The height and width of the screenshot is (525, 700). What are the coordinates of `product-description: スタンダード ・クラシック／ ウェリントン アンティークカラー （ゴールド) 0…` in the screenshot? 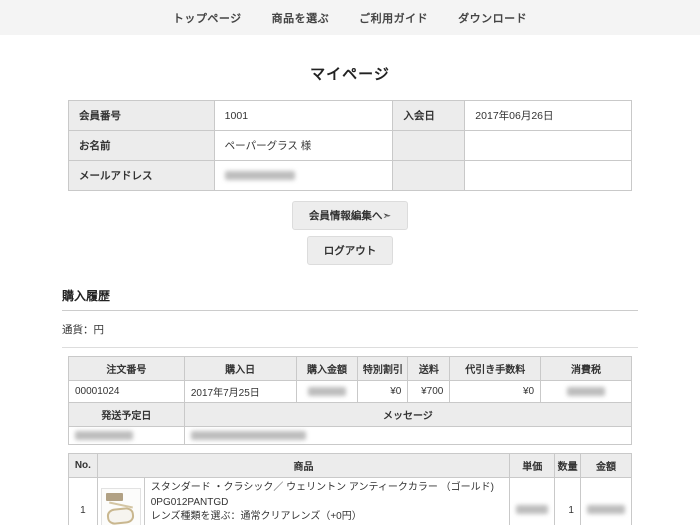 It's located at (327, 501).